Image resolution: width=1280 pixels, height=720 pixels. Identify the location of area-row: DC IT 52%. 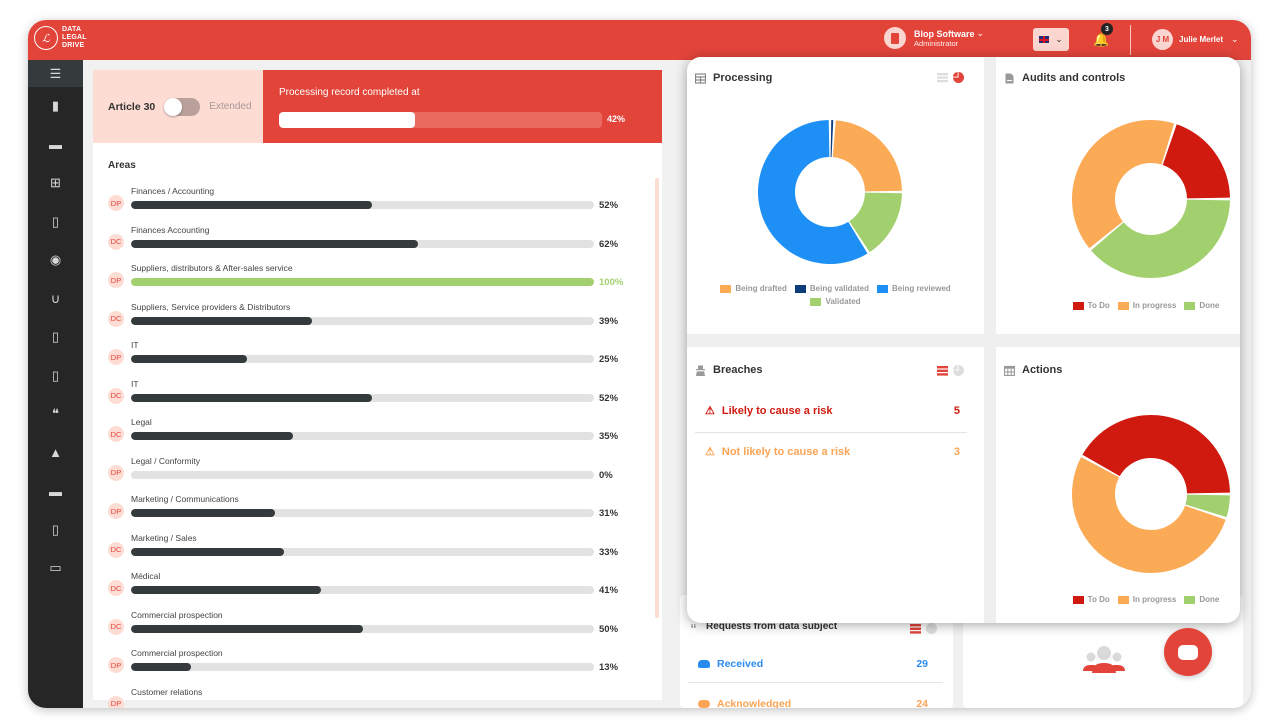
(368, 398).